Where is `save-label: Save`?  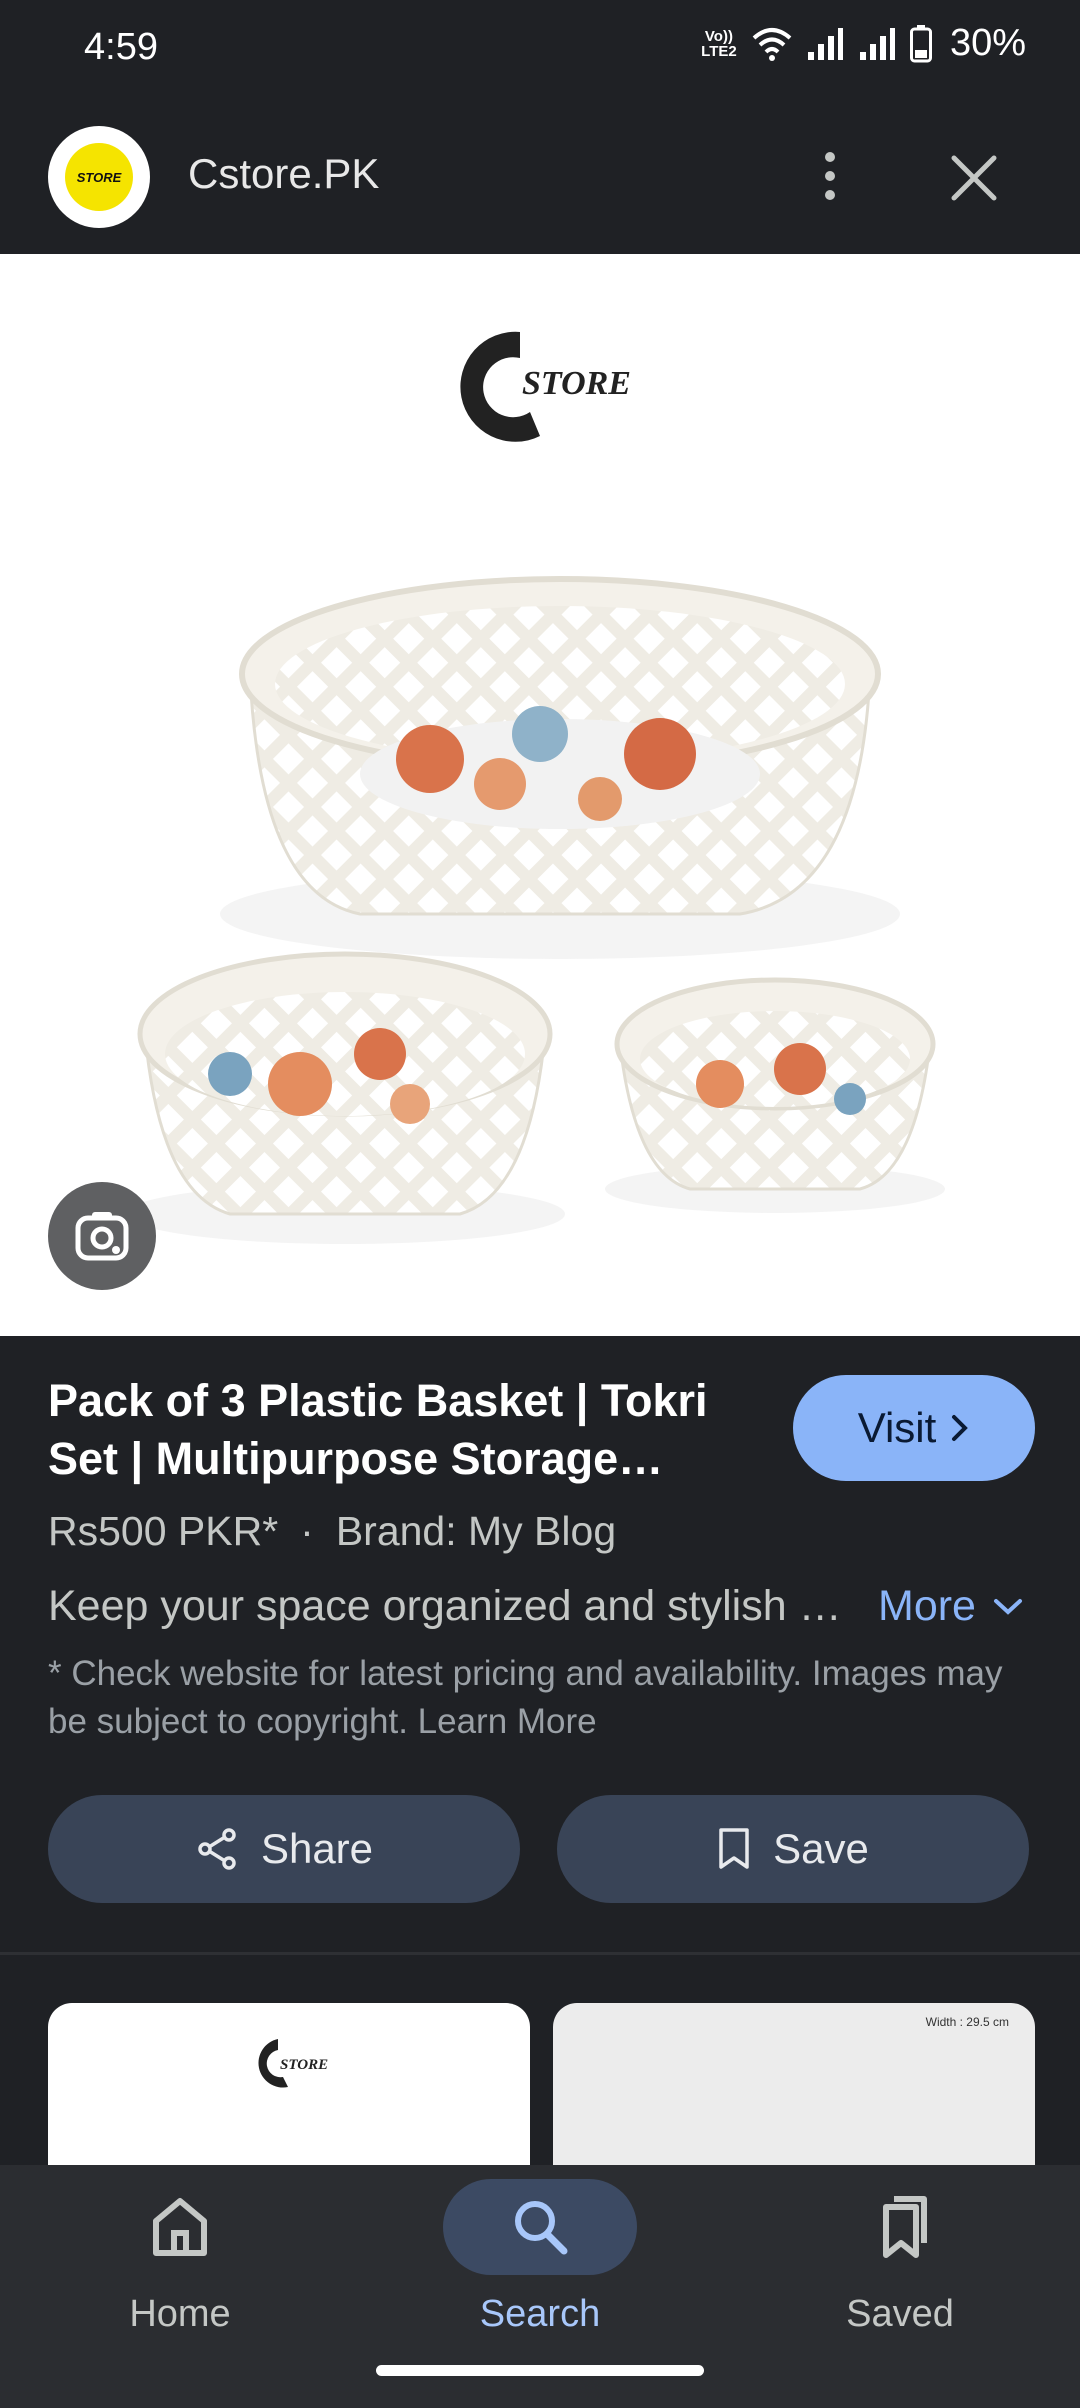 save-label: Save is located at coordinates (821, 1848).